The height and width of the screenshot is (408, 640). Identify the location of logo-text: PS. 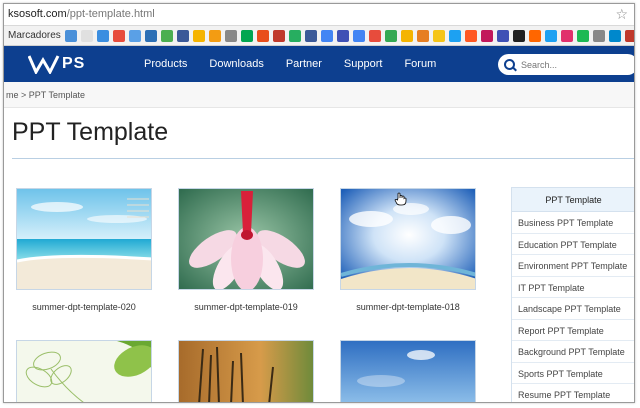
(74, 63).